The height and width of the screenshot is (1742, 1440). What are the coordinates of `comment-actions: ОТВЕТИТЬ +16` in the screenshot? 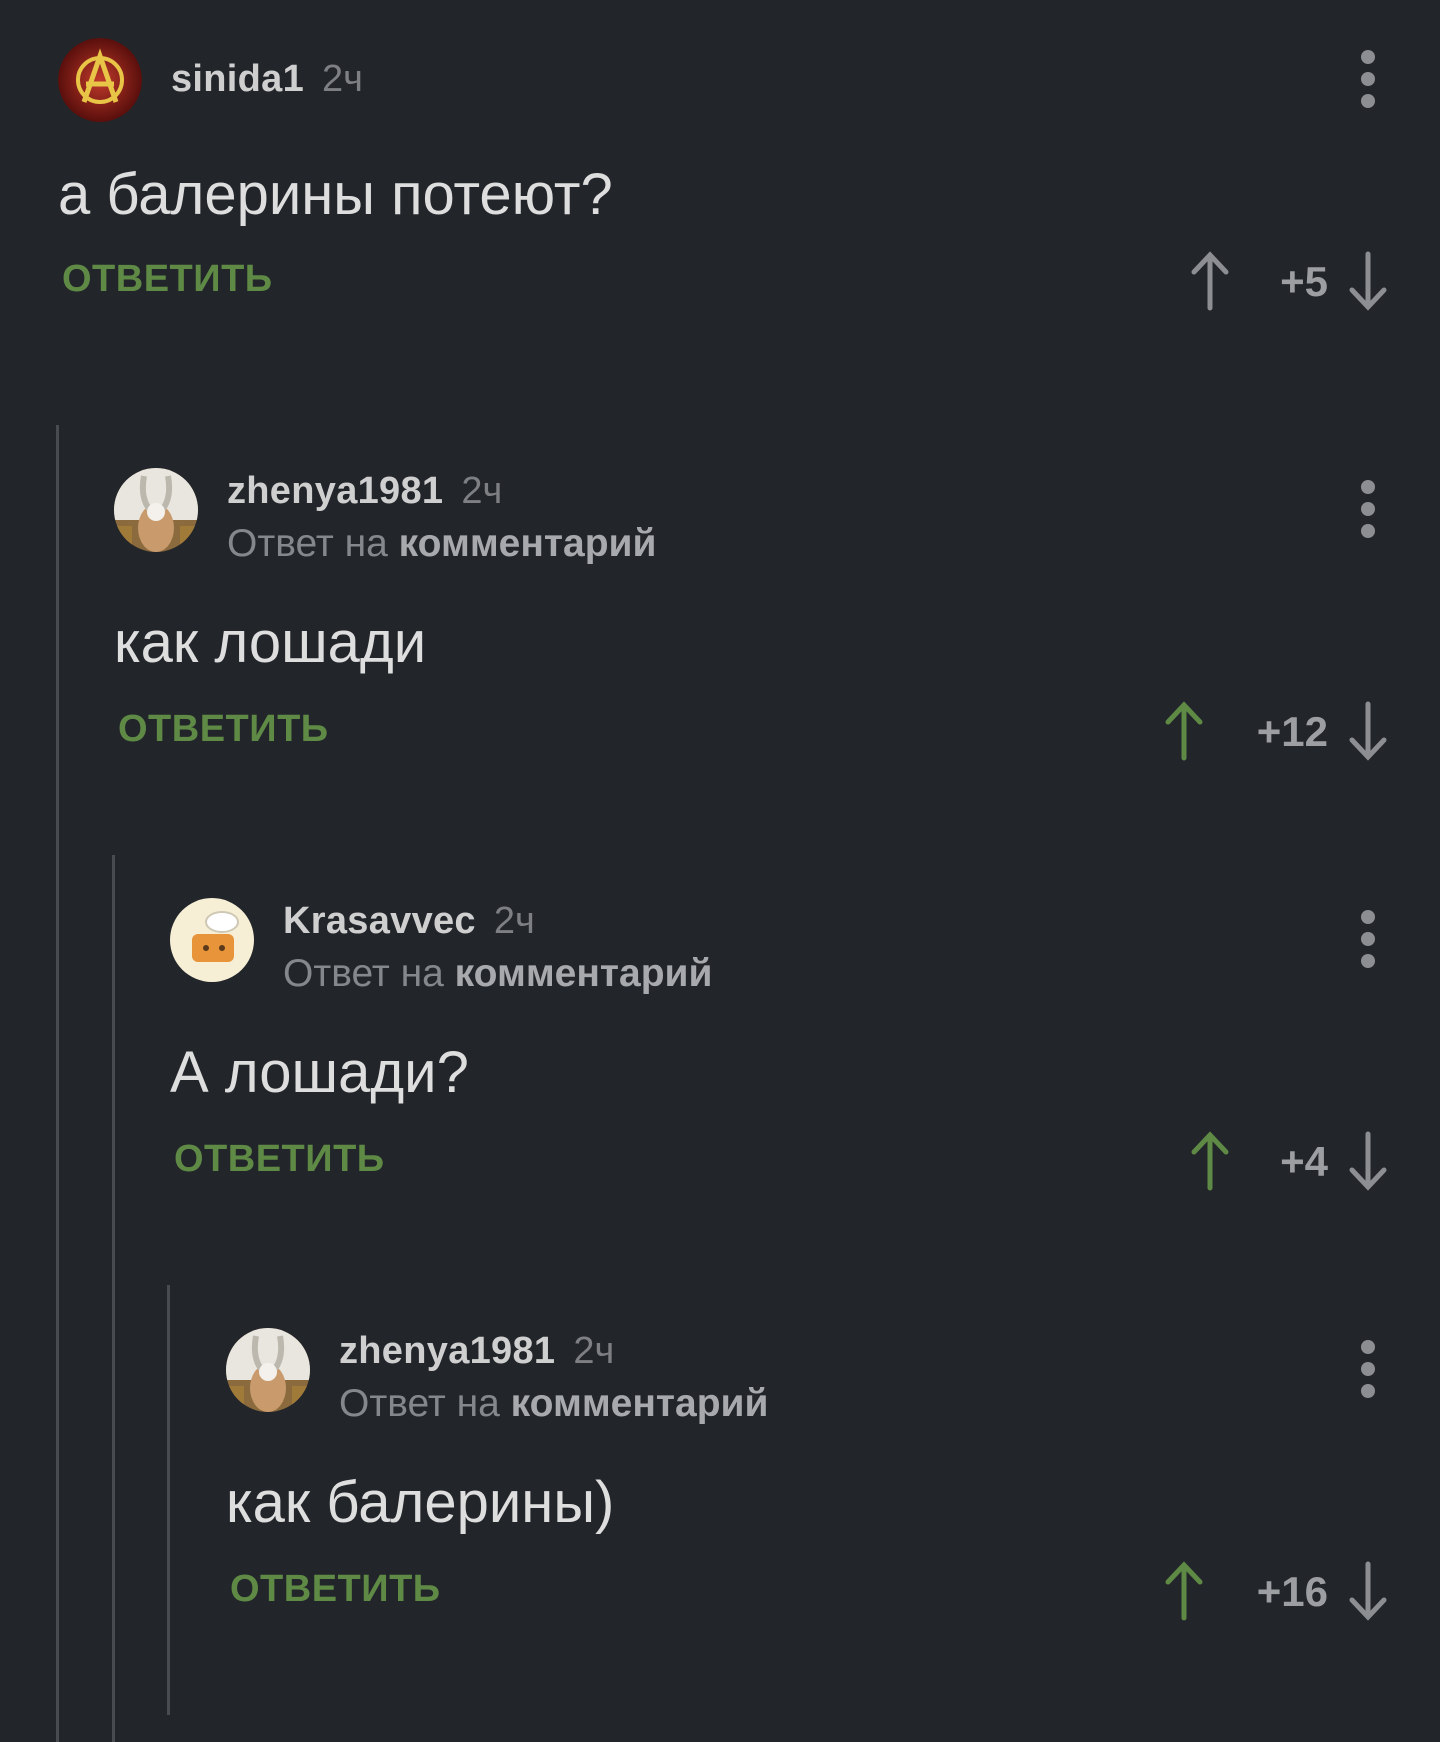 It's located at (833, 1592).